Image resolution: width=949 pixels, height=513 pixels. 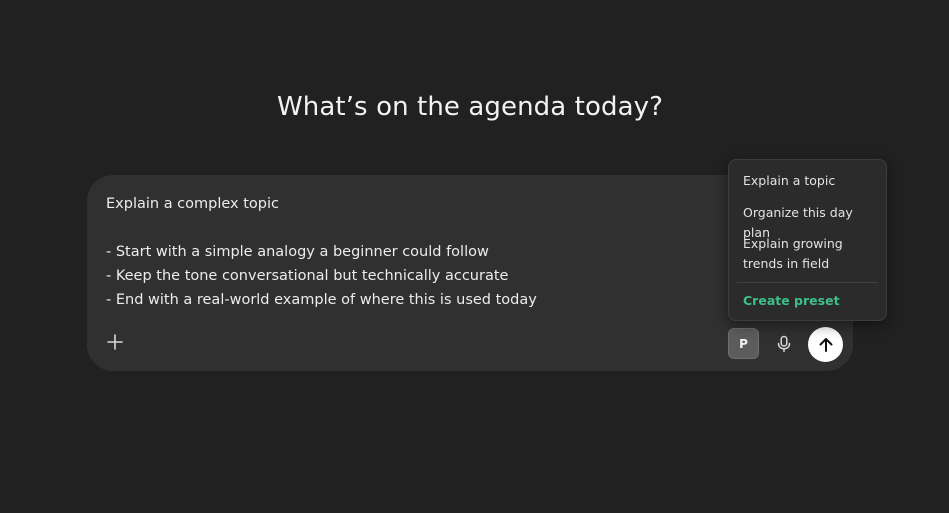 I want to click on menu-divider, so click(x=807, y=282).